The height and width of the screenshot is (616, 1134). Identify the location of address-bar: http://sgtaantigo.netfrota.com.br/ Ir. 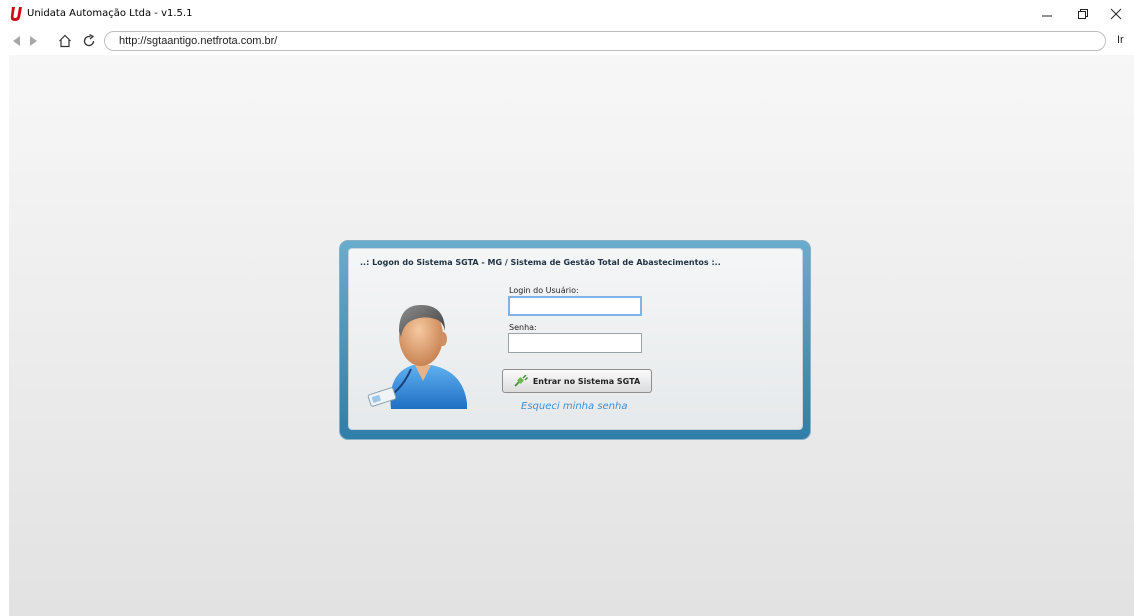
(567, 41).